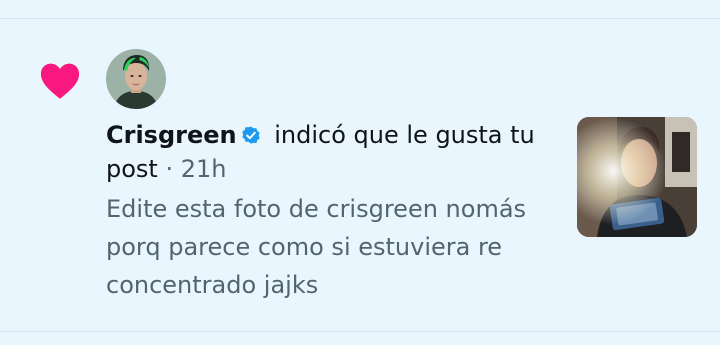 The height and width of the screenshot is (345, 720). I want to click on avatar-image, so click(136, 79).